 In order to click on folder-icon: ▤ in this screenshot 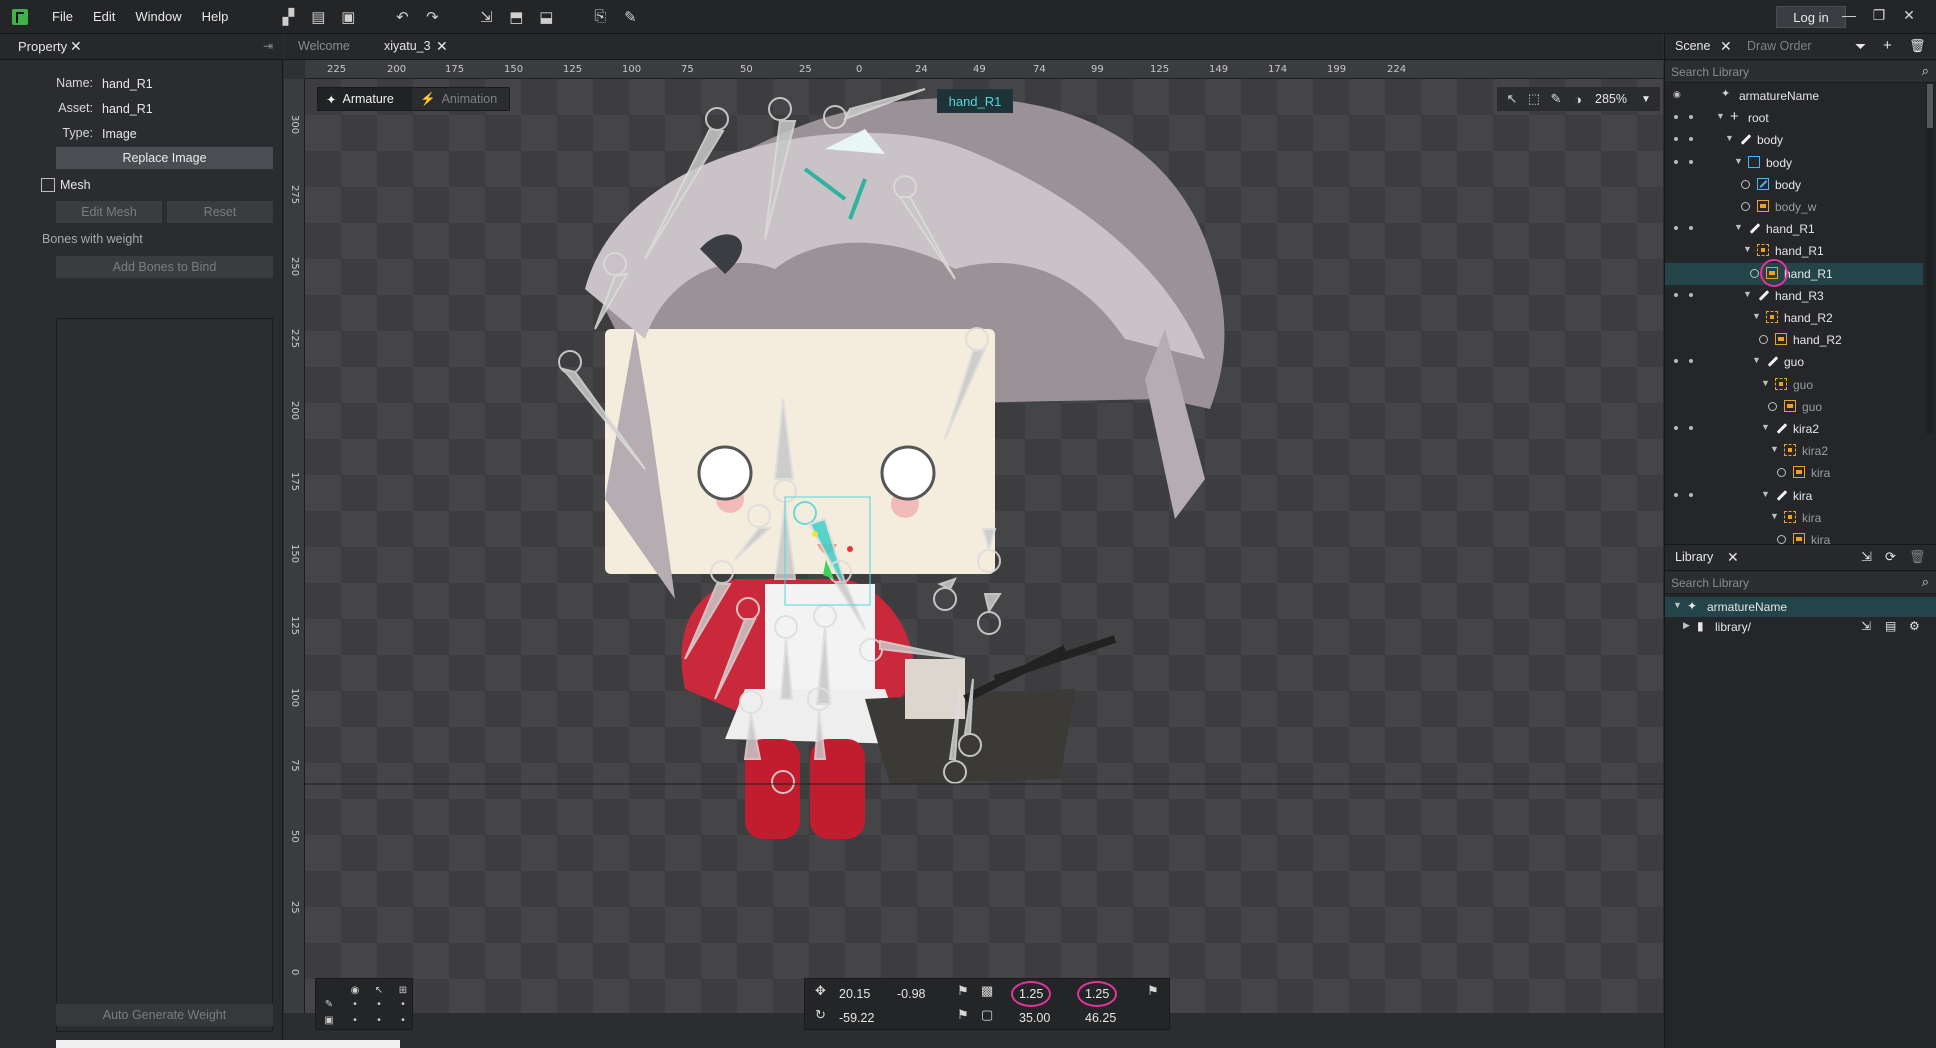, I will do `click(1890, 626)`.